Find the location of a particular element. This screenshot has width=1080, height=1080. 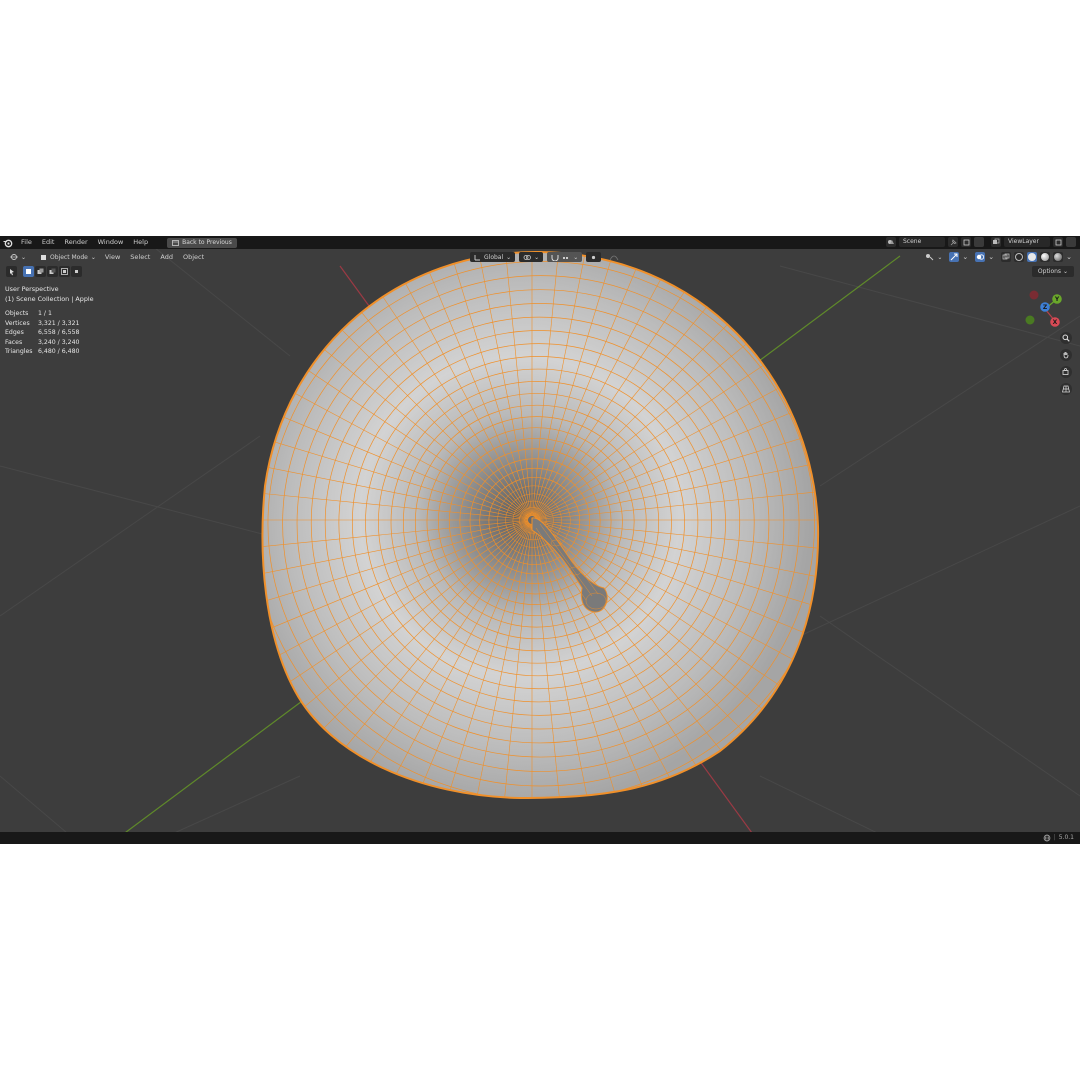

stat-row: Edges 6,558 / 6,558 is located at coordinates (42, 333).